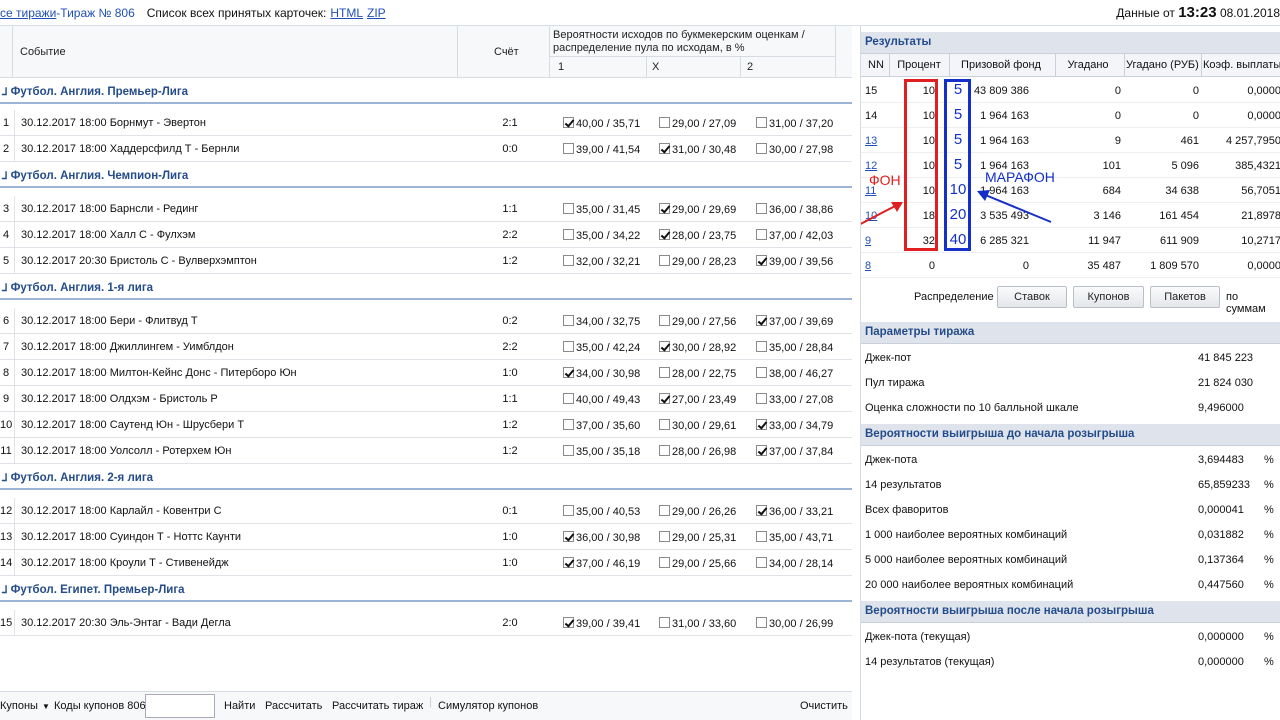  What do you see at coordinates (704, 538) in the screenshot?
I see `outcome-value: 29,00 / 25,31` at bounding box center [704, 538].